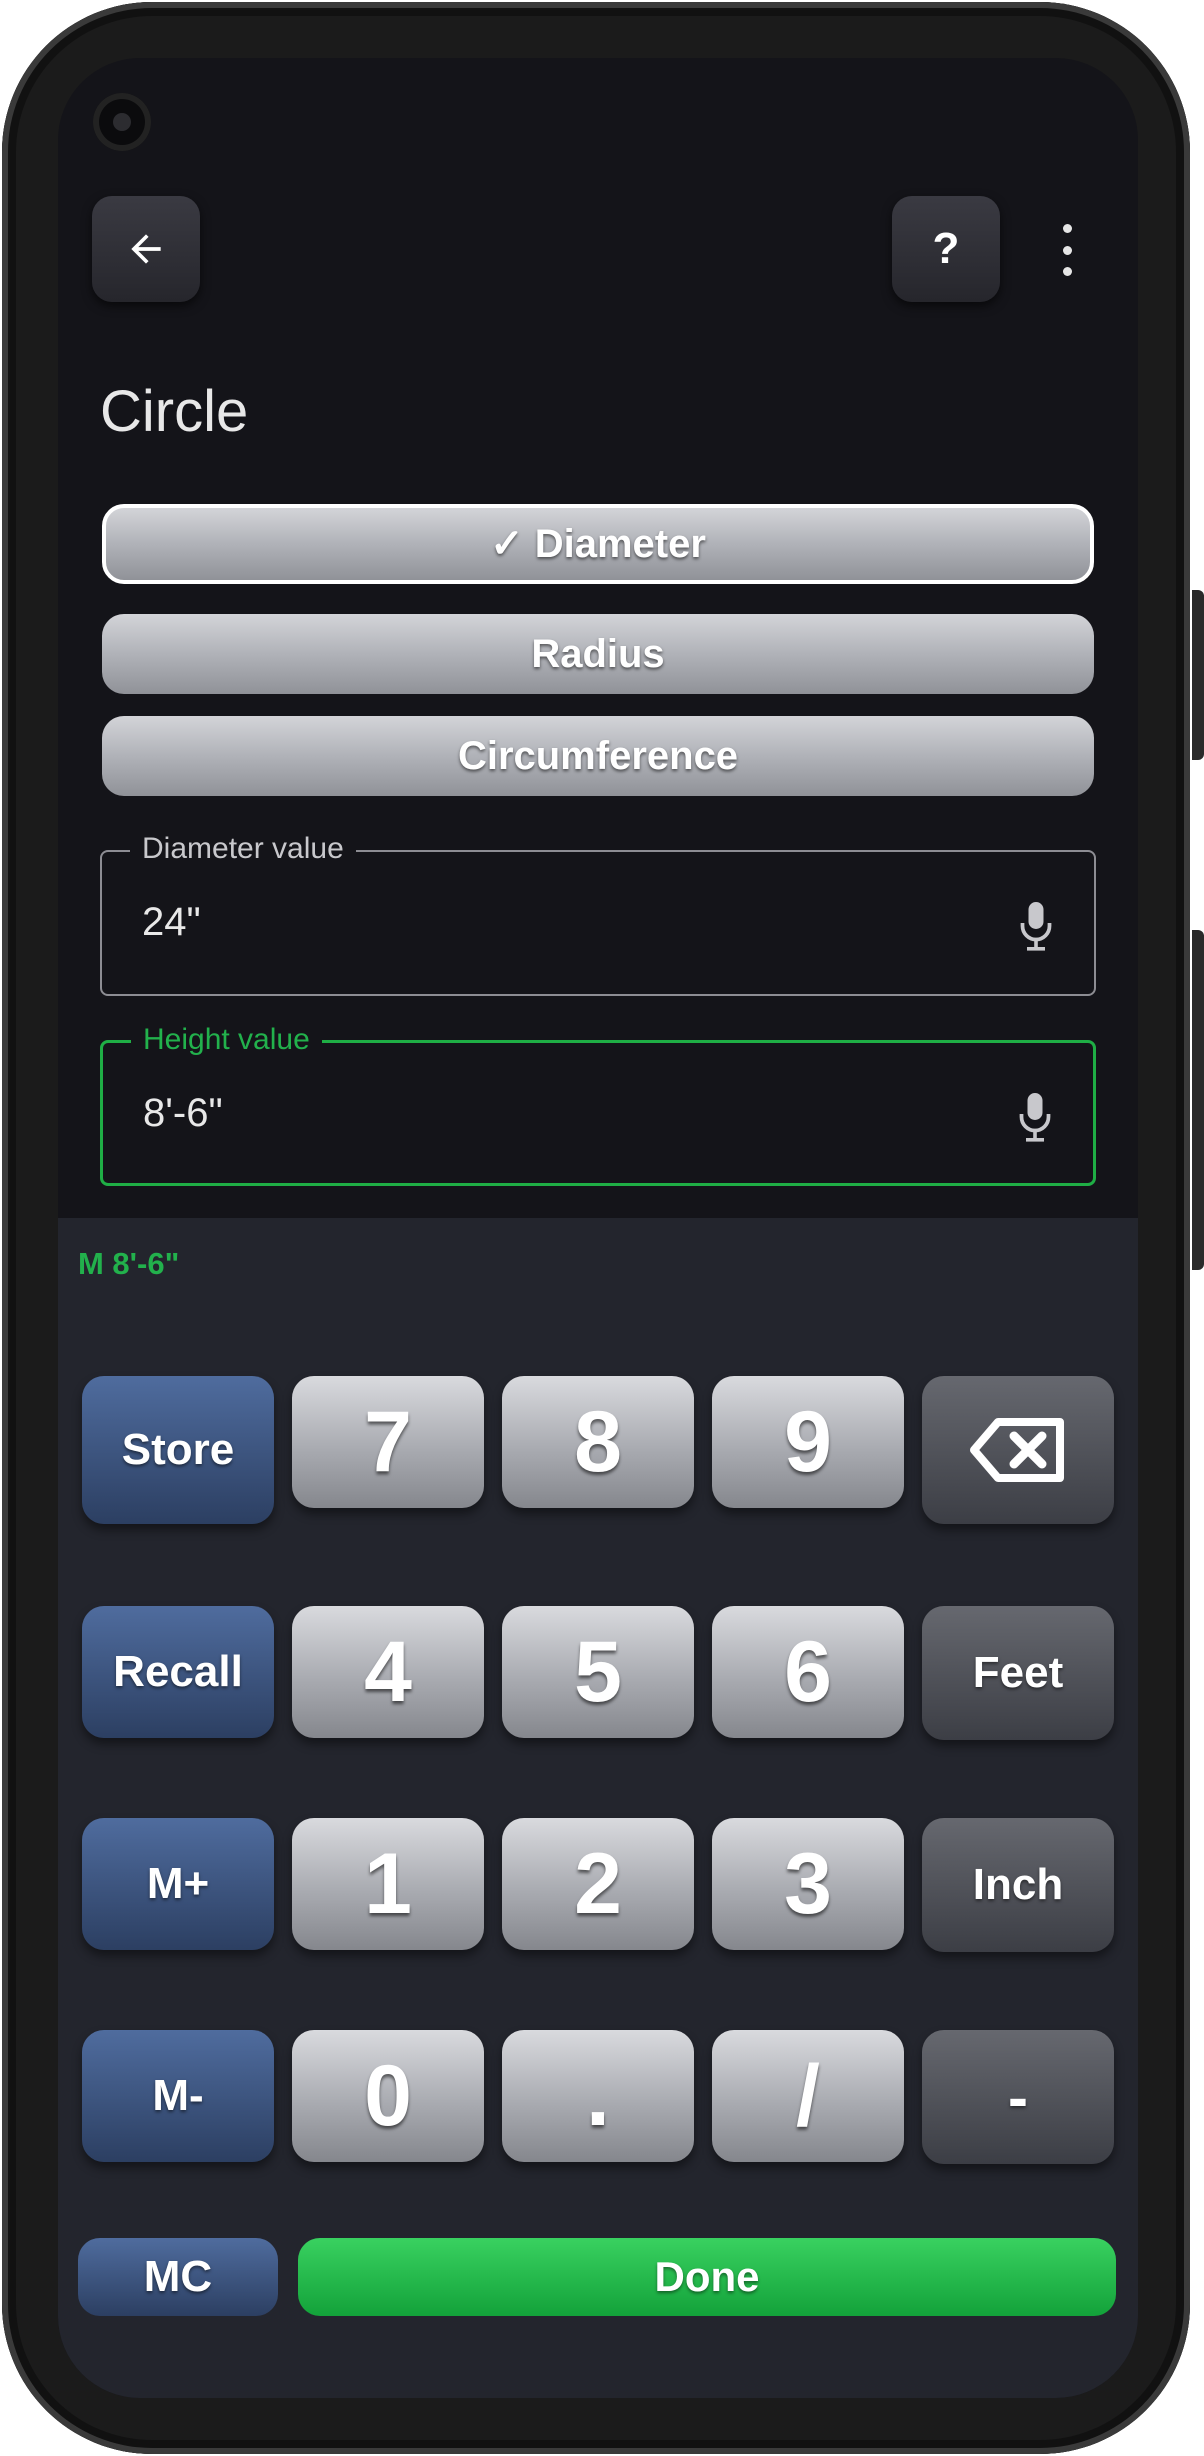 Image resolution: width=1204 pixels, height=2456 pixels. What do you see at coordinates (808, 1884) in the screenshot?
I see `key-3: 3` at bounding box center [808, 1884].